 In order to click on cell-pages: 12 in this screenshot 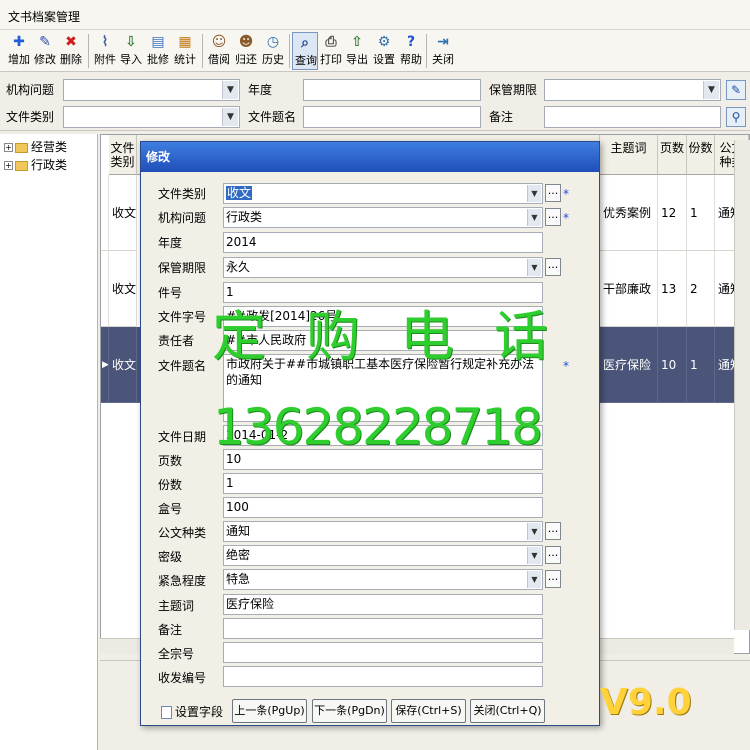, I will do `click(672, 213)`.